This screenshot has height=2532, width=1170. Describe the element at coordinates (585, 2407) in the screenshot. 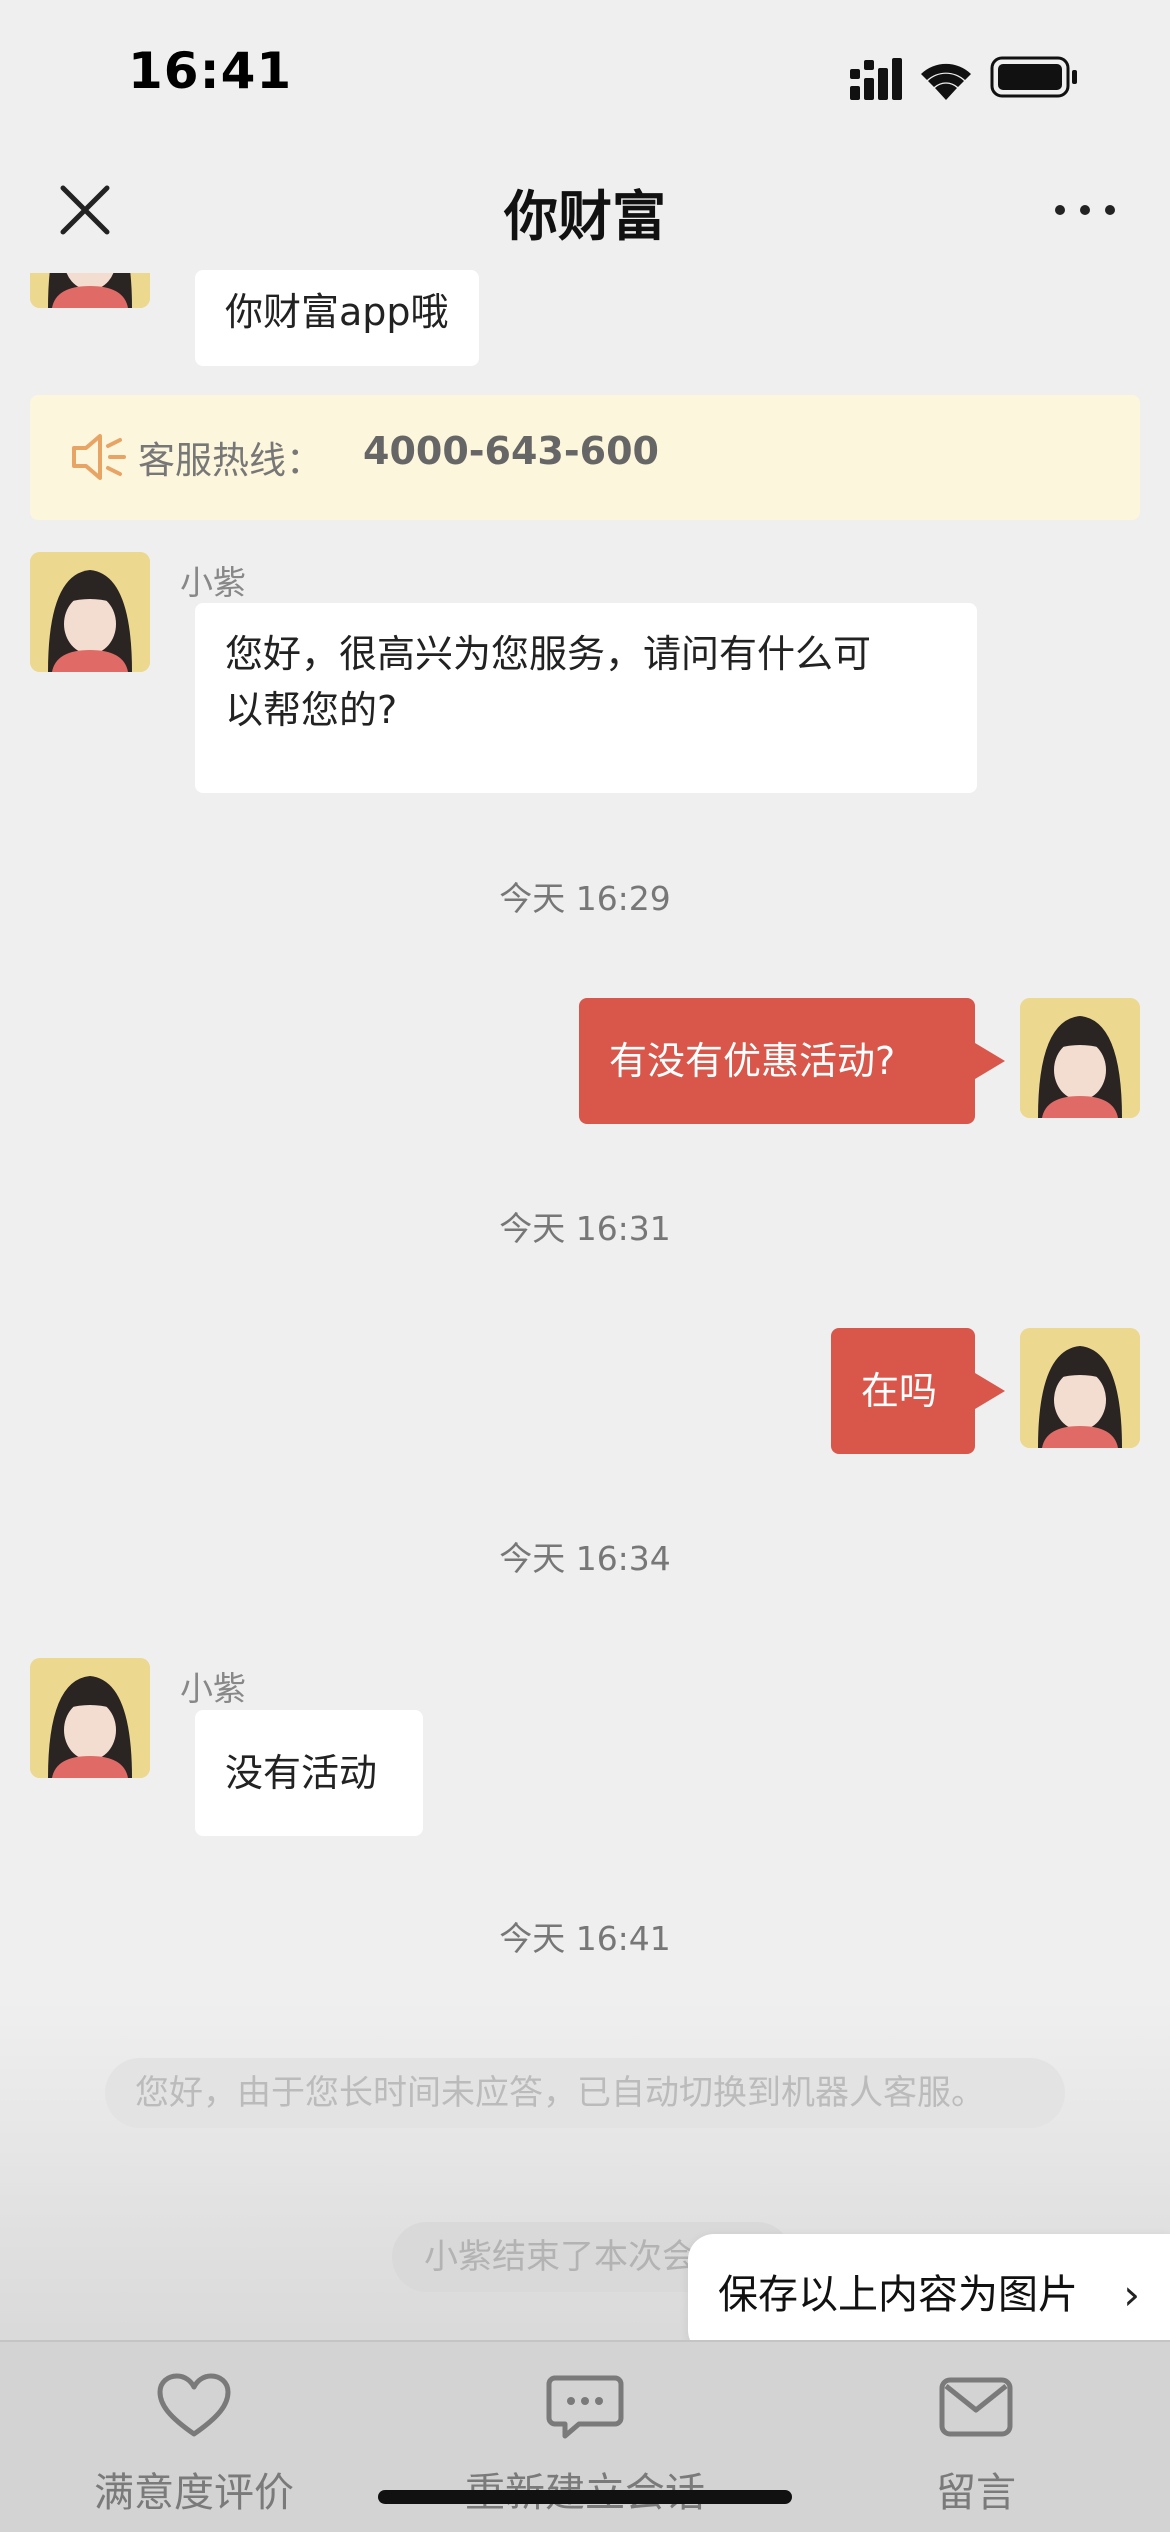

I see `chat-bubble-icon` at that location.